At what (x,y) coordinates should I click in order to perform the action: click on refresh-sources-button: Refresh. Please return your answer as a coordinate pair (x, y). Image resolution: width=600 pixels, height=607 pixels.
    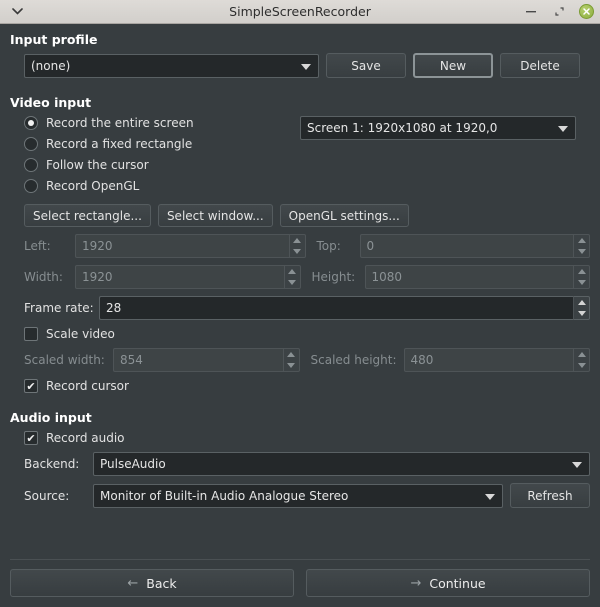
    Looking at the image, I should click on (550, 495).